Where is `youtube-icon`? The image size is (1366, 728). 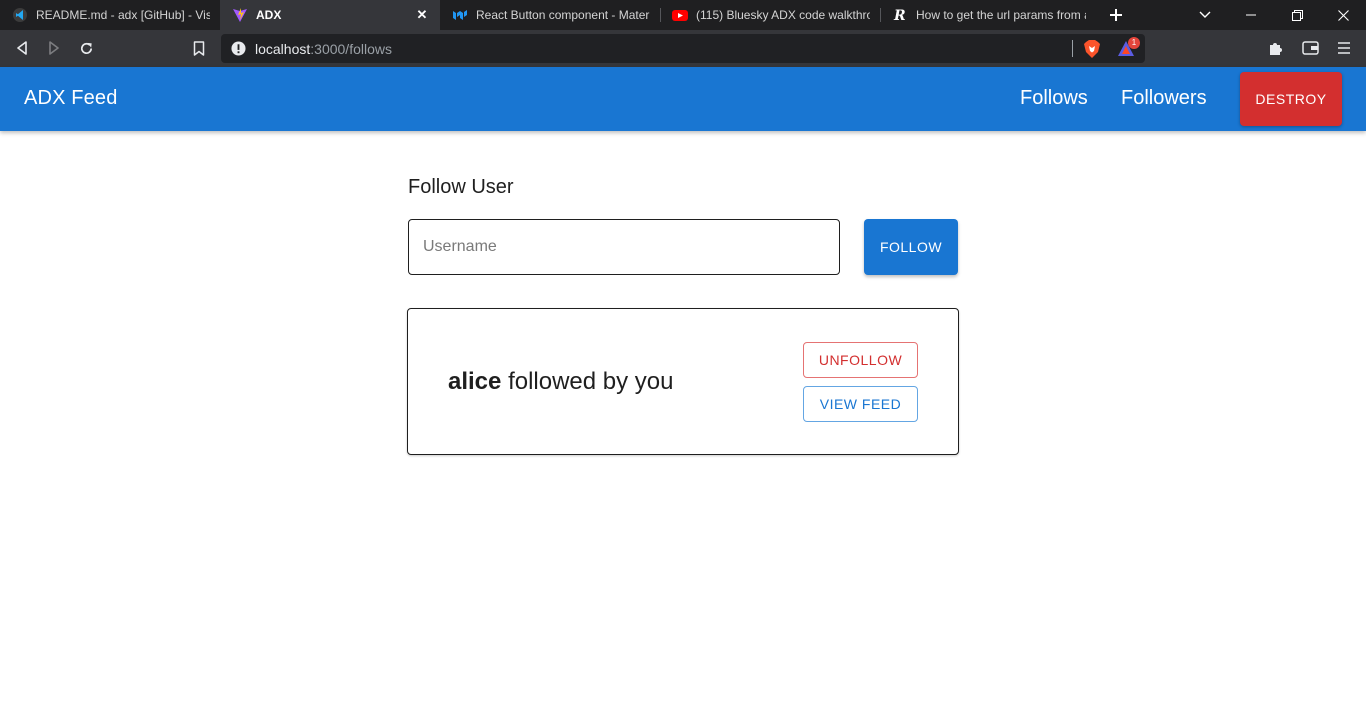
youtube-icon is located at coordinates (680, 15).